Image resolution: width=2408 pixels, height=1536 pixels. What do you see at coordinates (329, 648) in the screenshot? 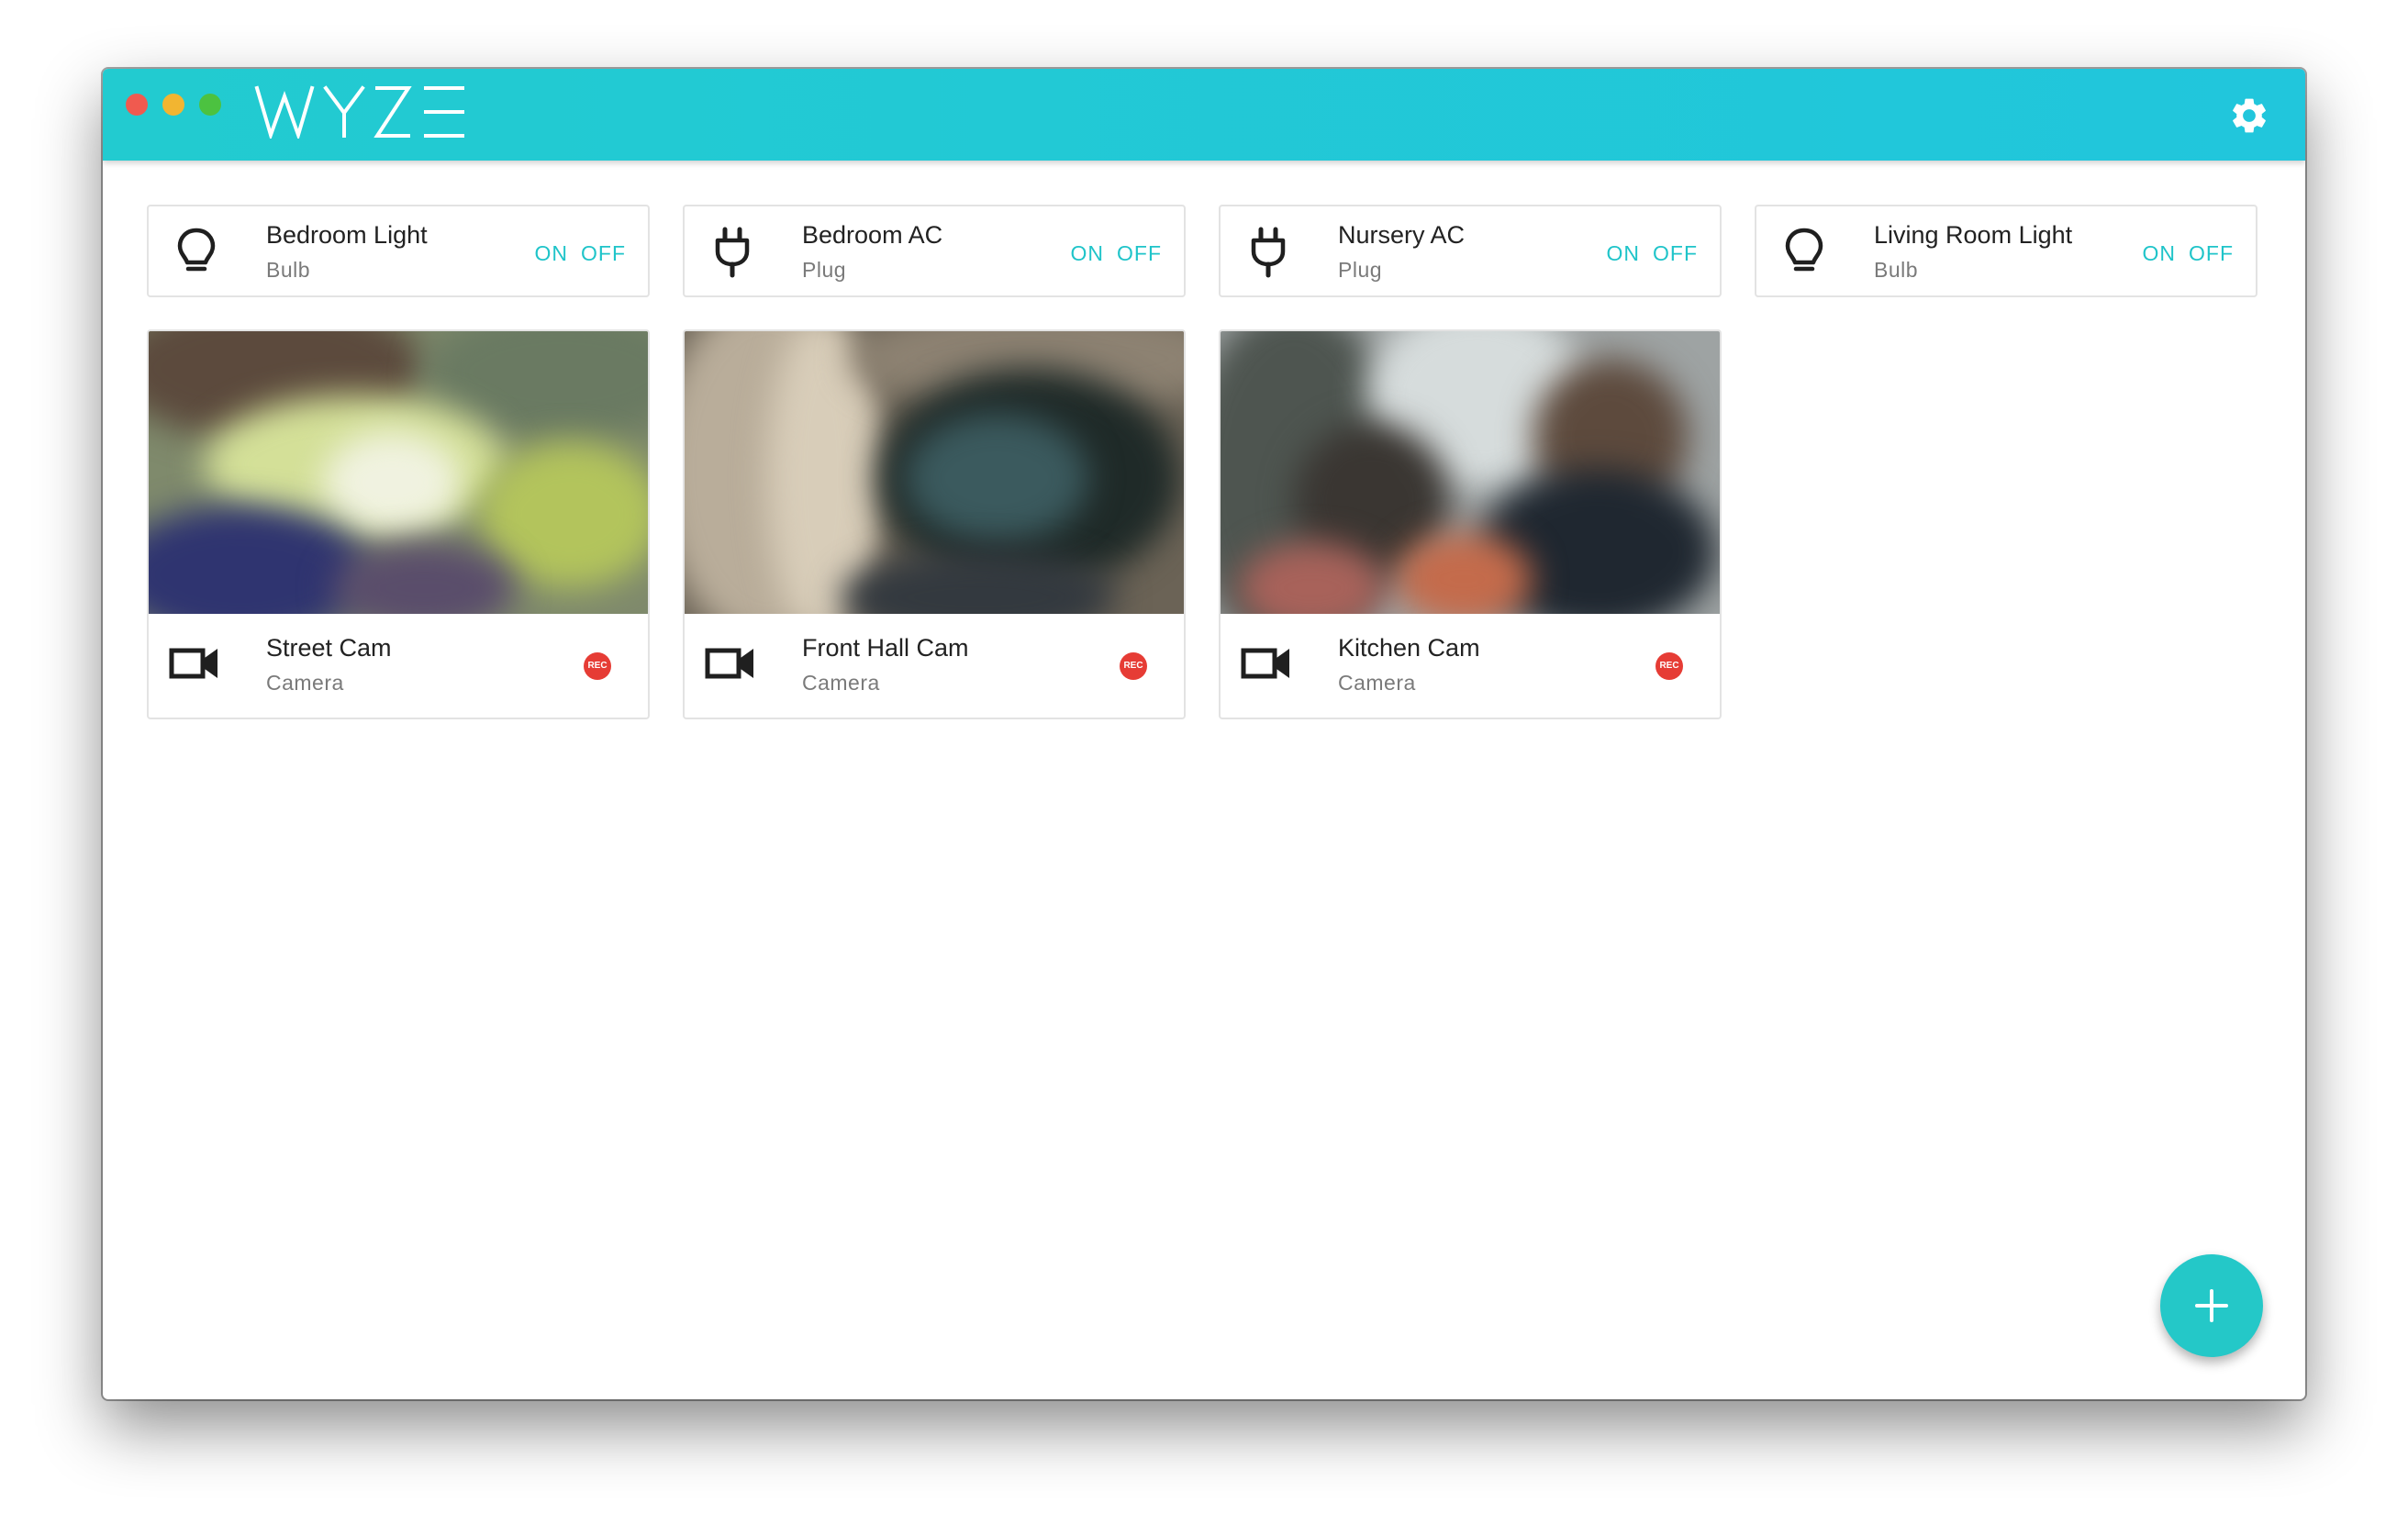
I see `camera-name: Street Cam` at bounding box center [329, 648].